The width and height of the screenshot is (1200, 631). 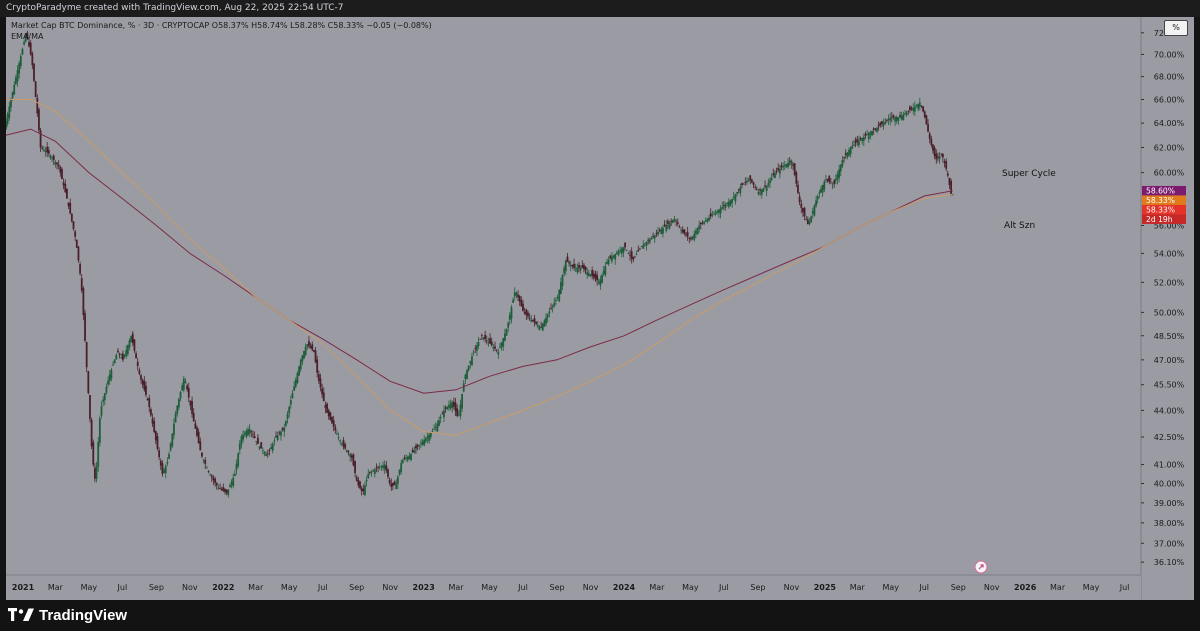 I want to click on price-badge-label: 2d 19h, so click(x=1159, y=219).